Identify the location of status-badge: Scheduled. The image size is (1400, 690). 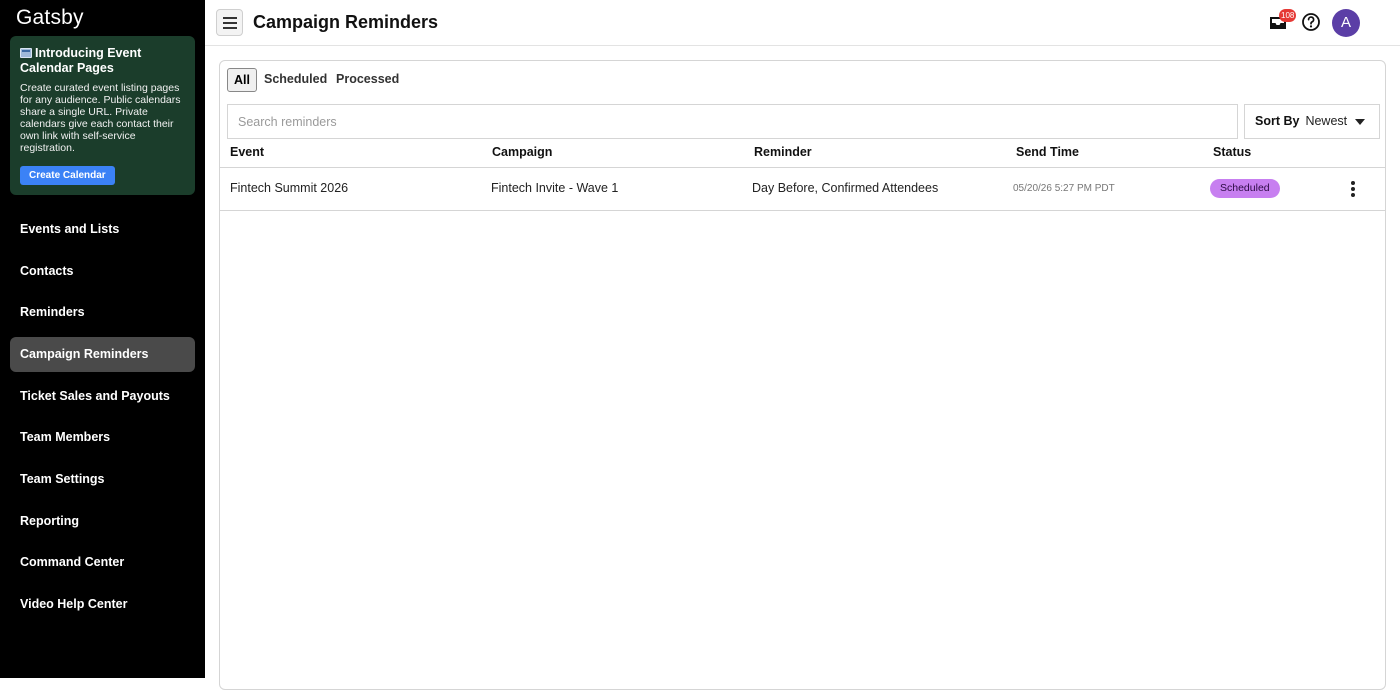
(1245, 188).